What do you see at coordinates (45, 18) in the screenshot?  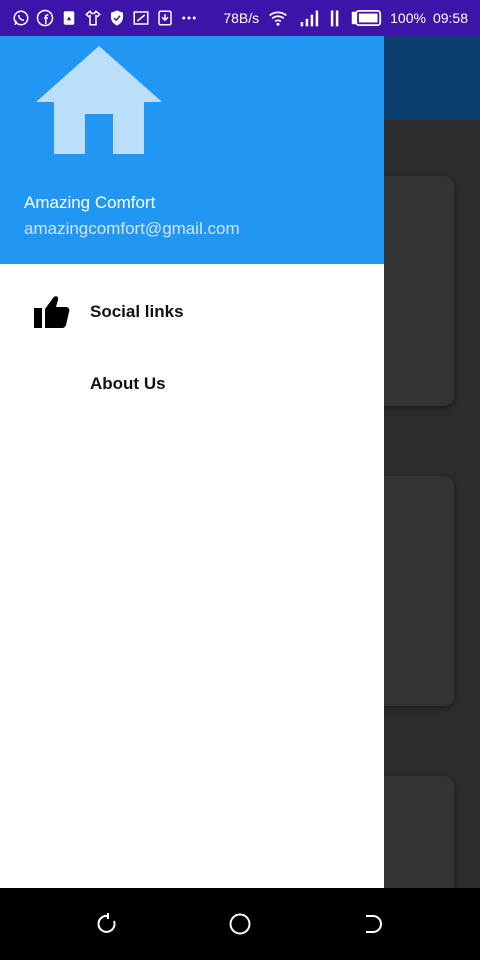 I see `facebook-icon` at bounding box center [45, 18].